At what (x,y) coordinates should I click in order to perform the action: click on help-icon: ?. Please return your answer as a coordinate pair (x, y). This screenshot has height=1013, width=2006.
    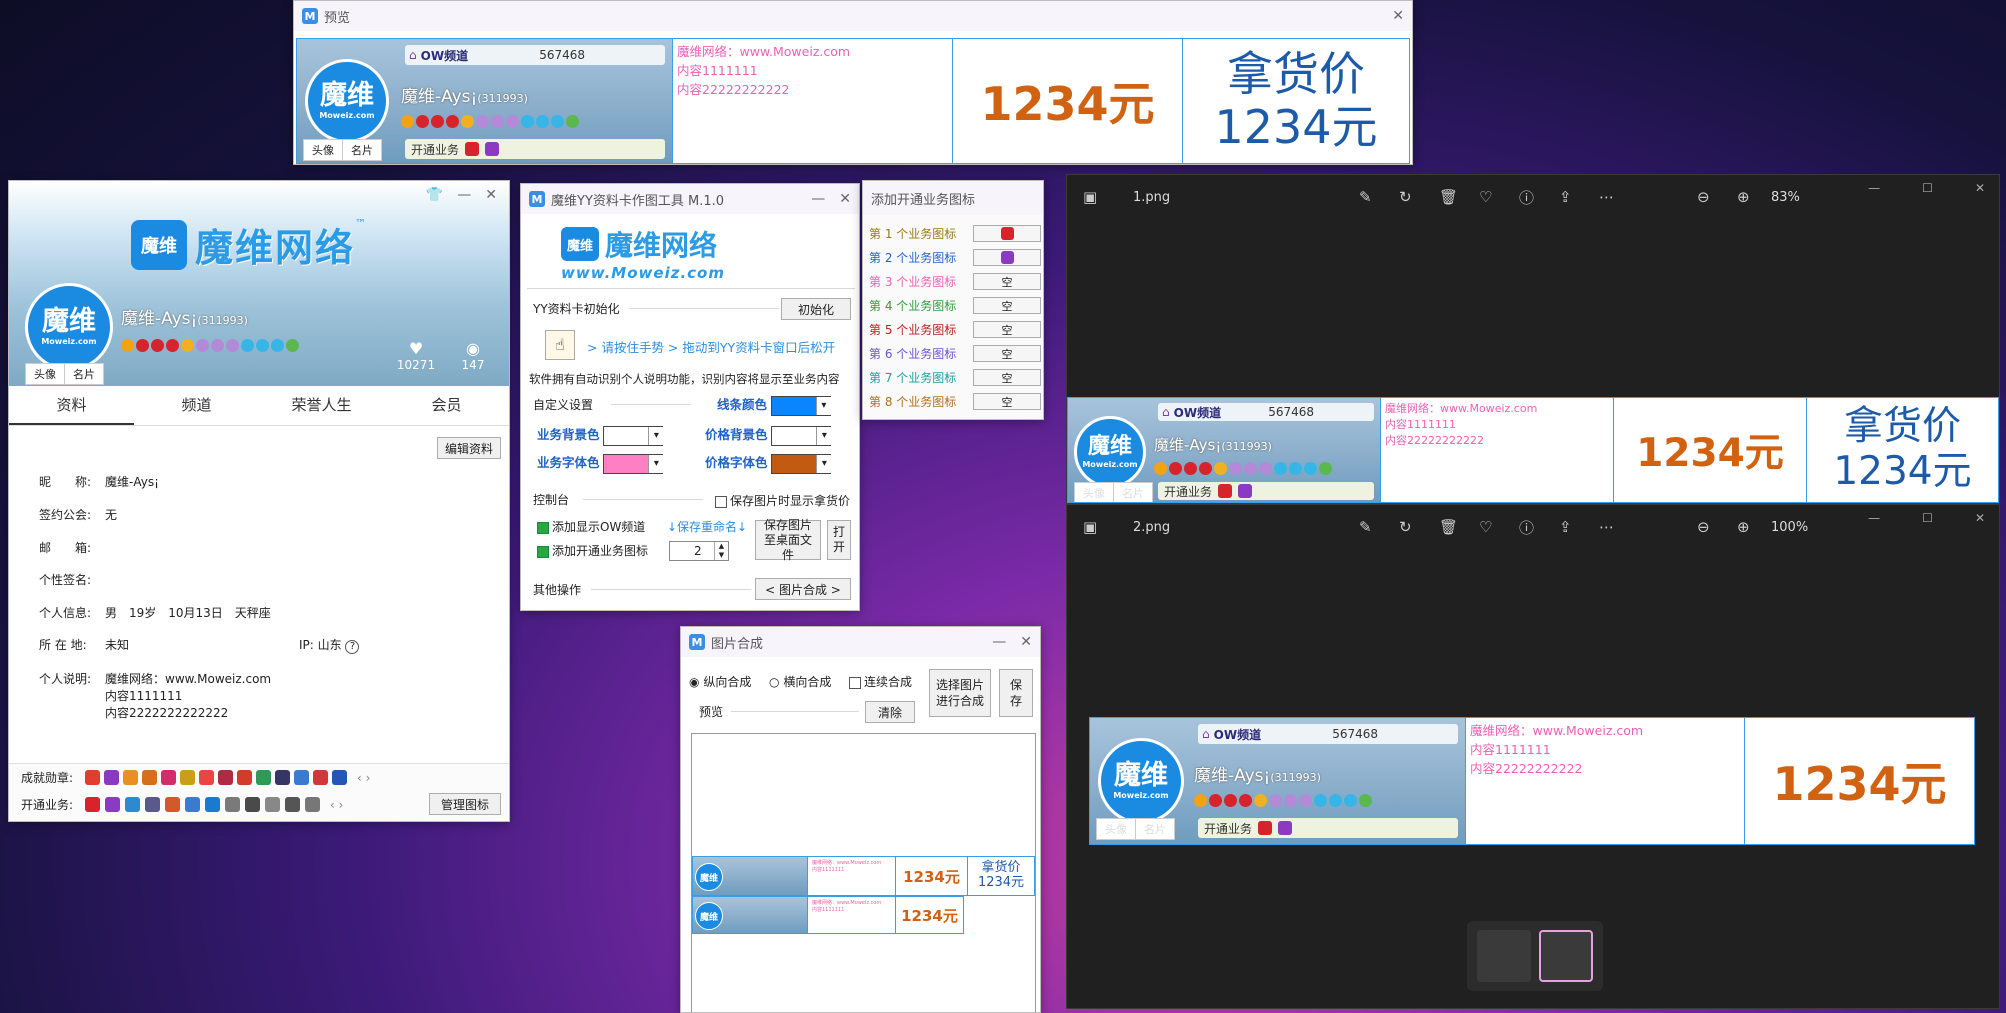
    Looking at the image, I should click on (352, 647).